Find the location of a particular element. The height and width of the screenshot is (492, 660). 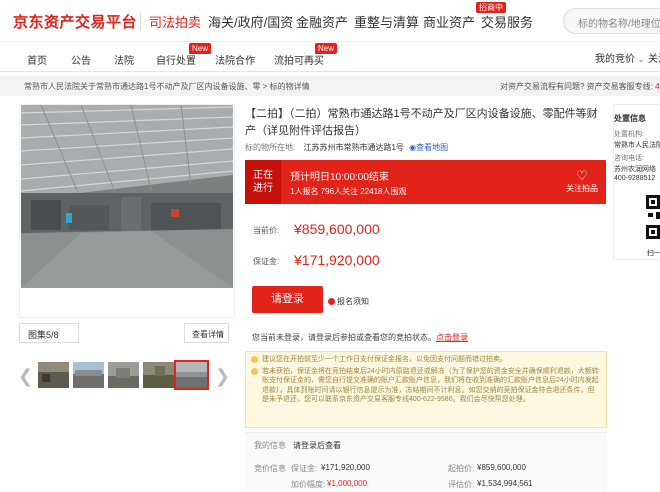

follow-item-label: 关注拍品 is located at coordinates (582, 188).